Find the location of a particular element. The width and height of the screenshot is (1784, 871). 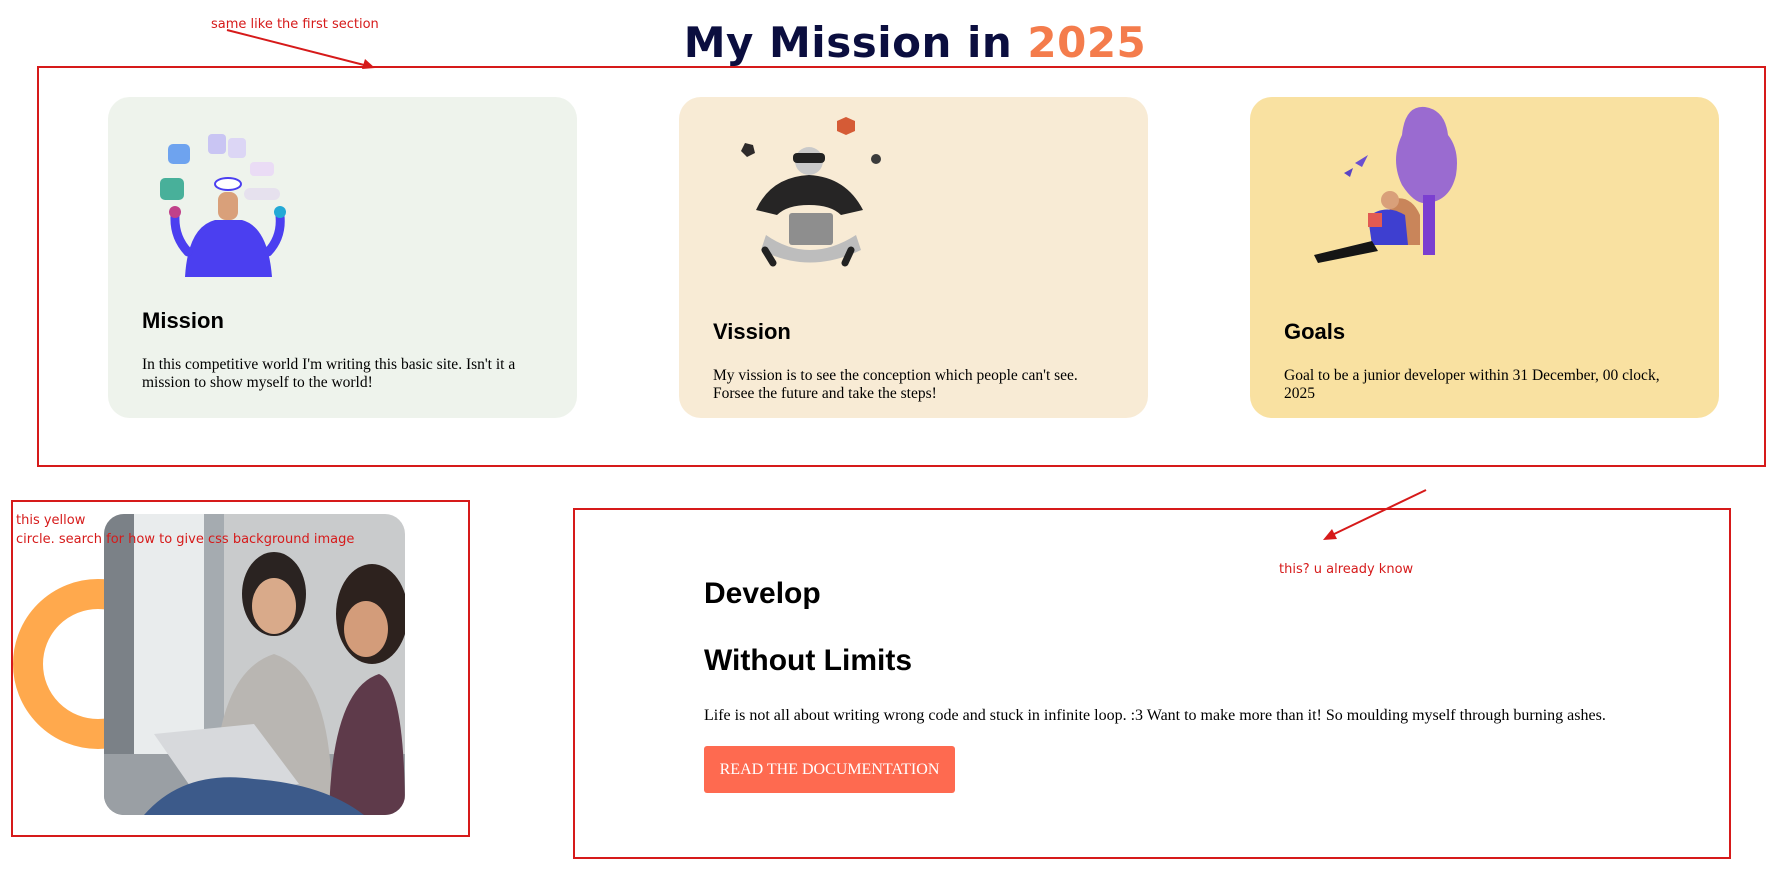

vr-laptop-person-illustration is located at coordinates (811, 192).